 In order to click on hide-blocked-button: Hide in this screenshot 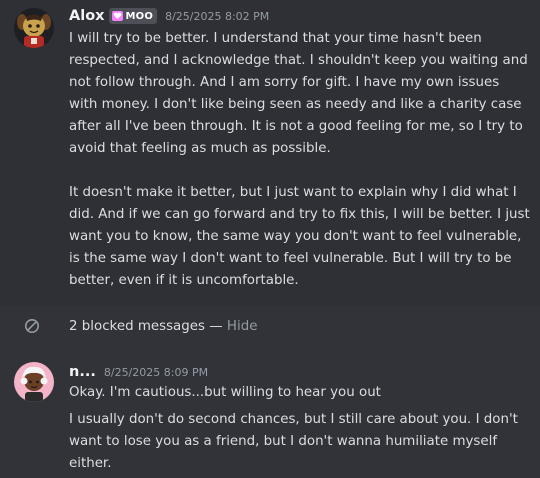, I will do `click(242, 326)`.